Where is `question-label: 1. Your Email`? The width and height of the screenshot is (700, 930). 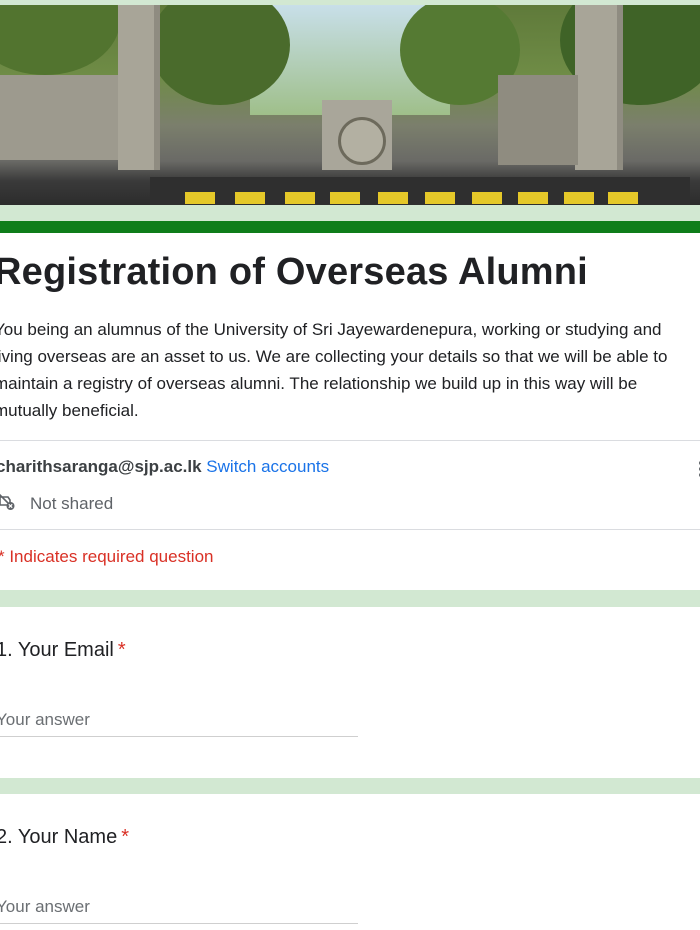 question-label: 1. Your Email is located at coordinates (57, 650).